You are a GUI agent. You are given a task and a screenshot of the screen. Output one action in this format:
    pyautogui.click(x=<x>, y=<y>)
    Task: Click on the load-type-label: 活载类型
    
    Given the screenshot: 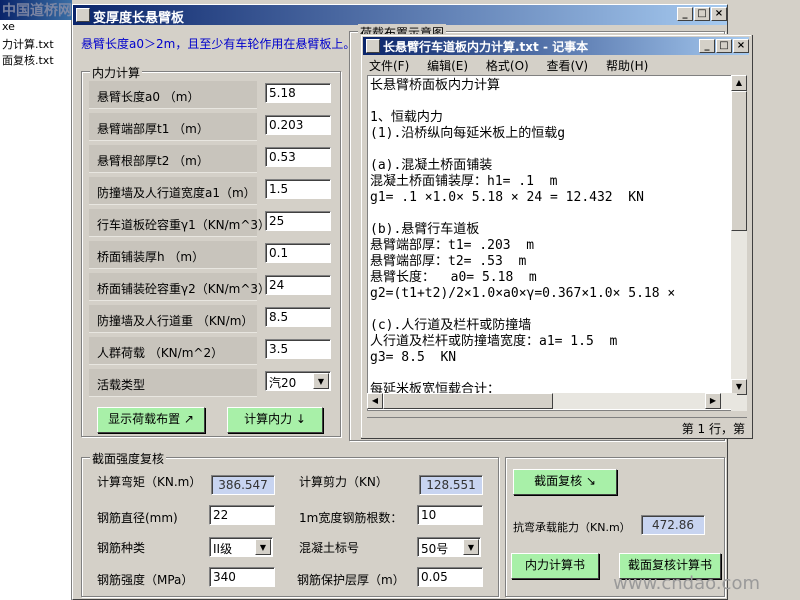 What is the action you would take?
    pyautogui.click(x=121, y=385)
    